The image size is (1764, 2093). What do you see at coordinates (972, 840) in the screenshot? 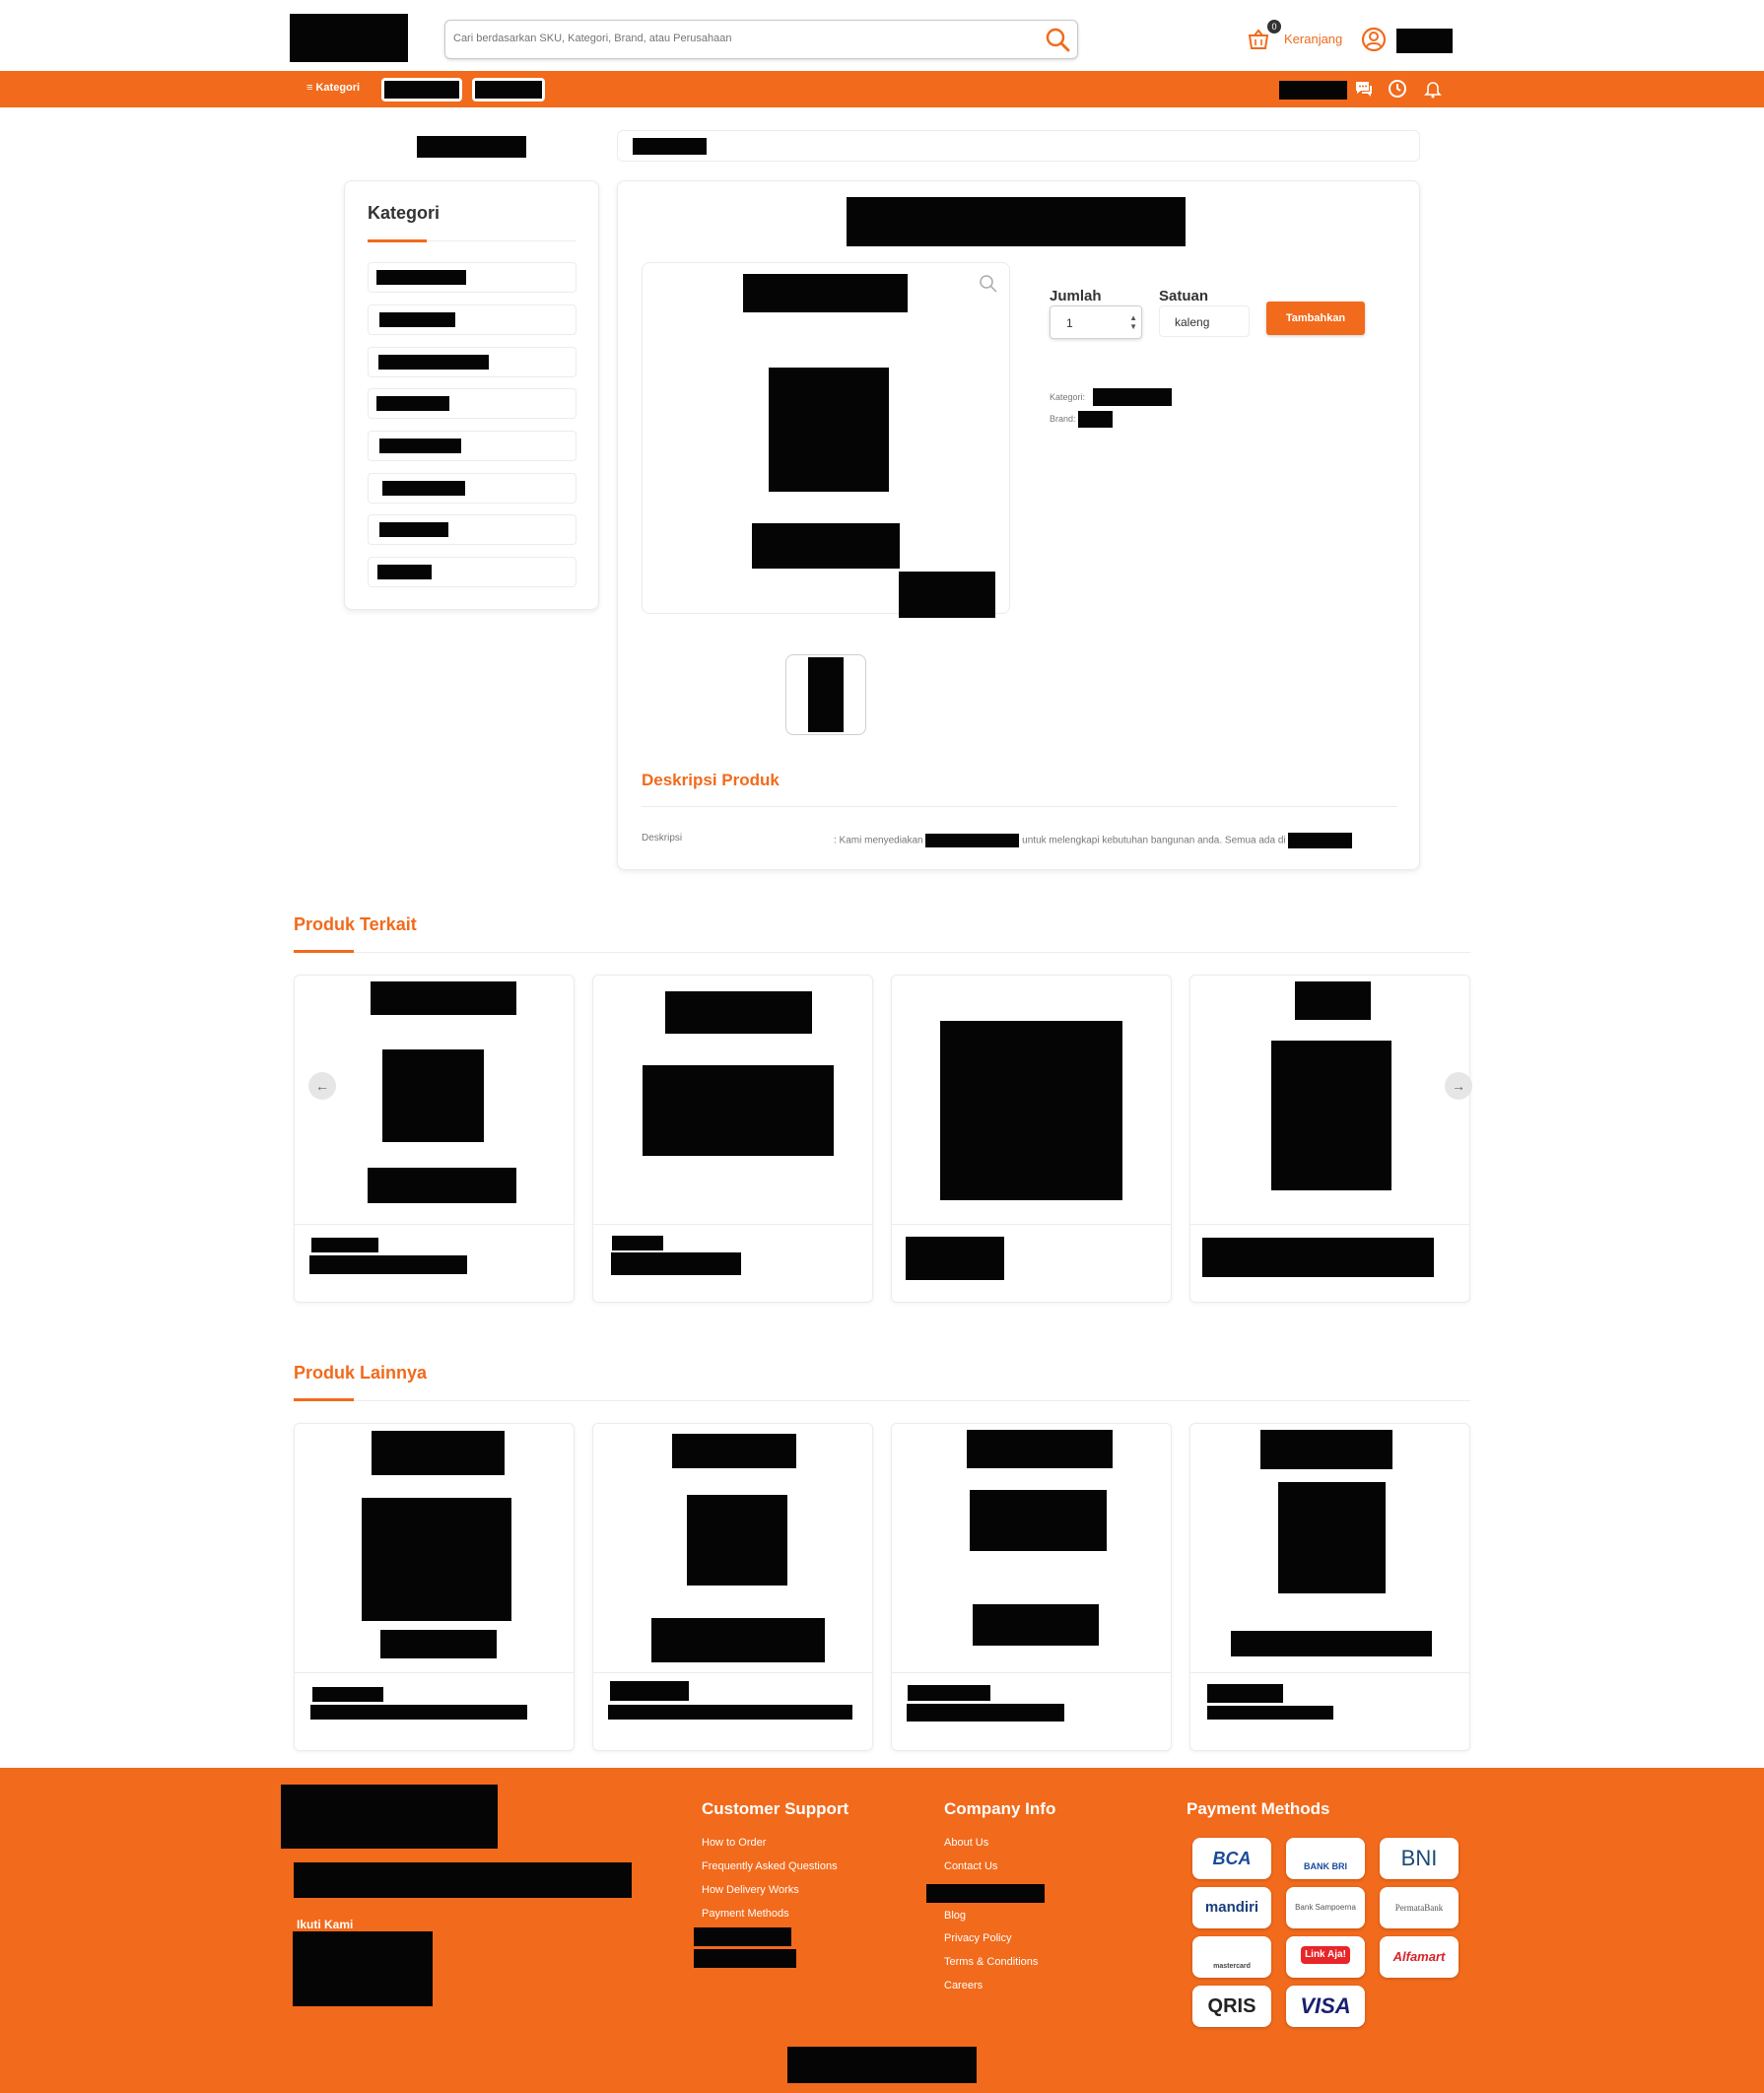
I see `redacted-text` at bounding box center [972, 840].